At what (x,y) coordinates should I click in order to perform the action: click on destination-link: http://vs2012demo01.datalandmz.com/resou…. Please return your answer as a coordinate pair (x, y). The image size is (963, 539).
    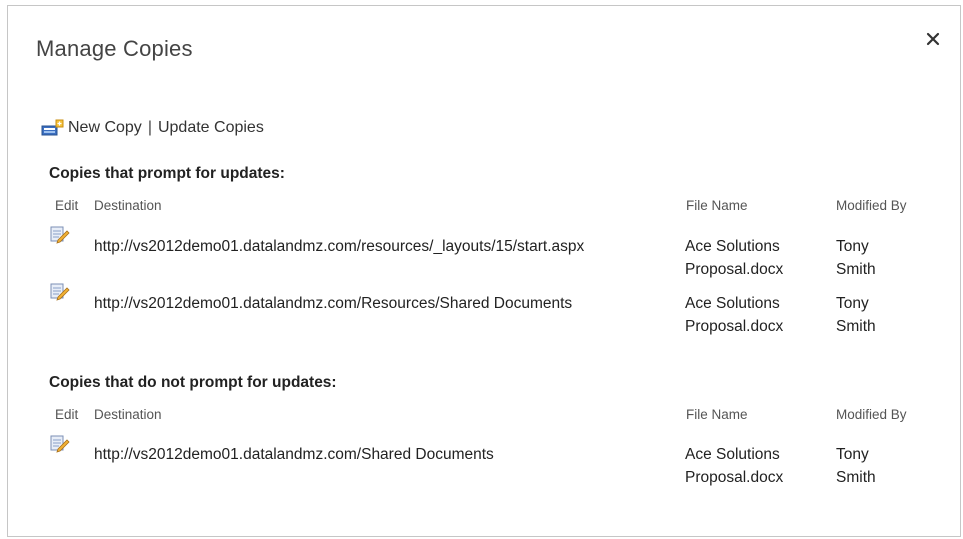
    Looking at the image, I should click on (339, 246).